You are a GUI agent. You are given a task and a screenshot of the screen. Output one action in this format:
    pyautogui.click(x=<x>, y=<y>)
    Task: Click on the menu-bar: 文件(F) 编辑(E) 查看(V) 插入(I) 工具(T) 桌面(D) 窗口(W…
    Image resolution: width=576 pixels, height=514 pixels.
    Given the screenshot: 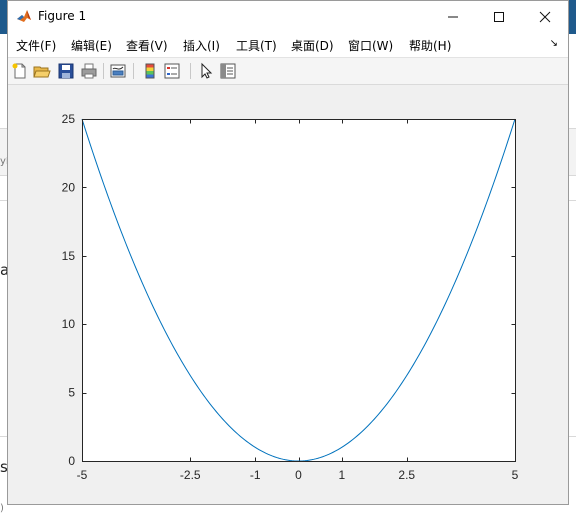 What is the action you would take?
    pyautogui.click(x=288, y=44)
    